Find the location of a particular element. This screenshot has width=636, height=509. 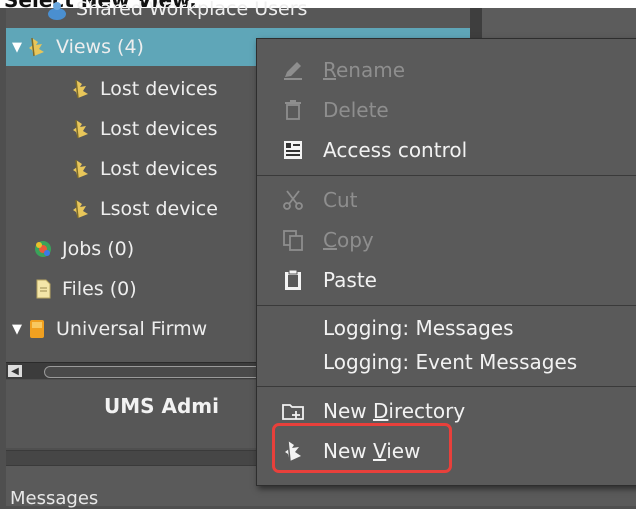

menu-item-rename: Rename is located at coordinates (446, 70).